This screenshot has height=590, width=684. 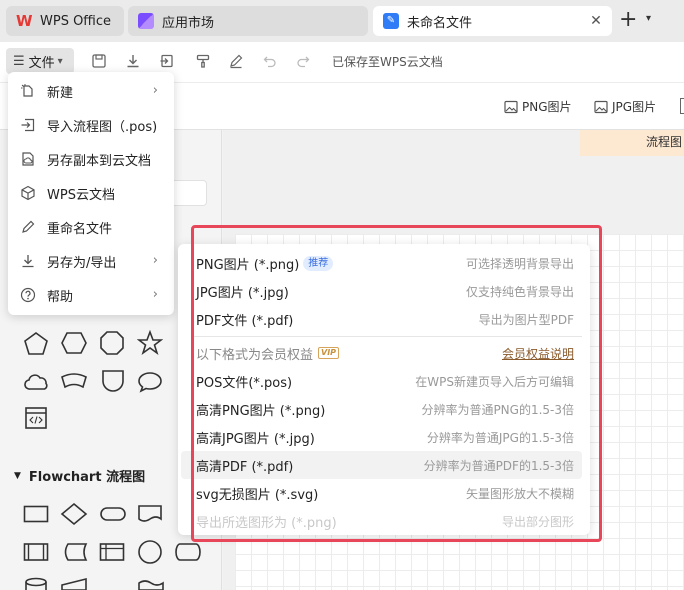 I want to click on help-icon, so click(x=28, y=295).